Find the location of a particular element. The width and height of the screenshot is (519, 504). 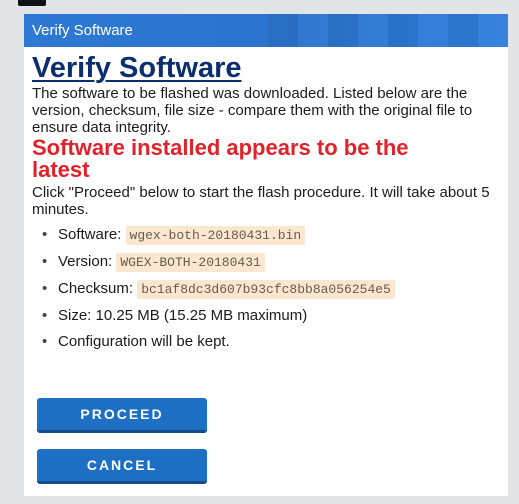

software-filename: wgex-both-20180431.bin is located at coordinates (215, 235).